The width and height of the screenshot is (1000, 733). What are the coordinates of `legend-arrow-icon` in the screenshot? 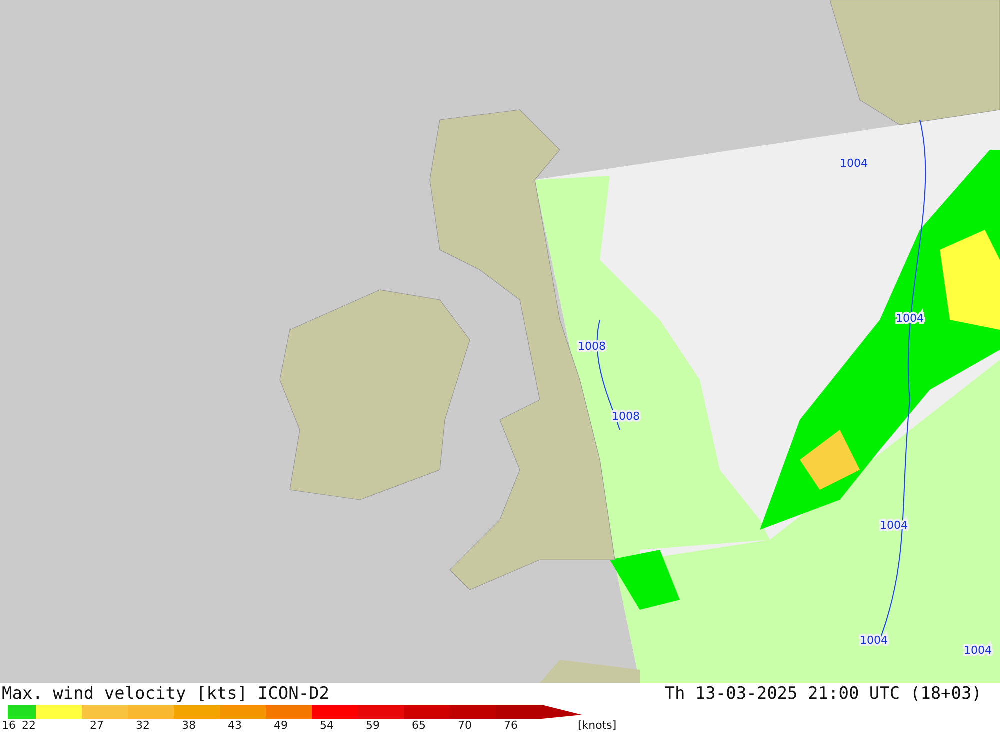 It's located at (562, 712).